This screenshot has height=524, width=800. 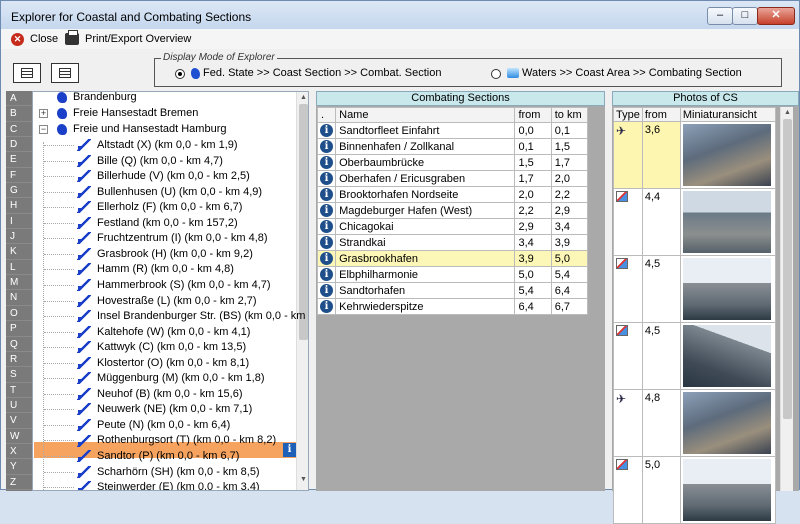 I want to click on alpha-letter: J, so click(x=19, y=237).